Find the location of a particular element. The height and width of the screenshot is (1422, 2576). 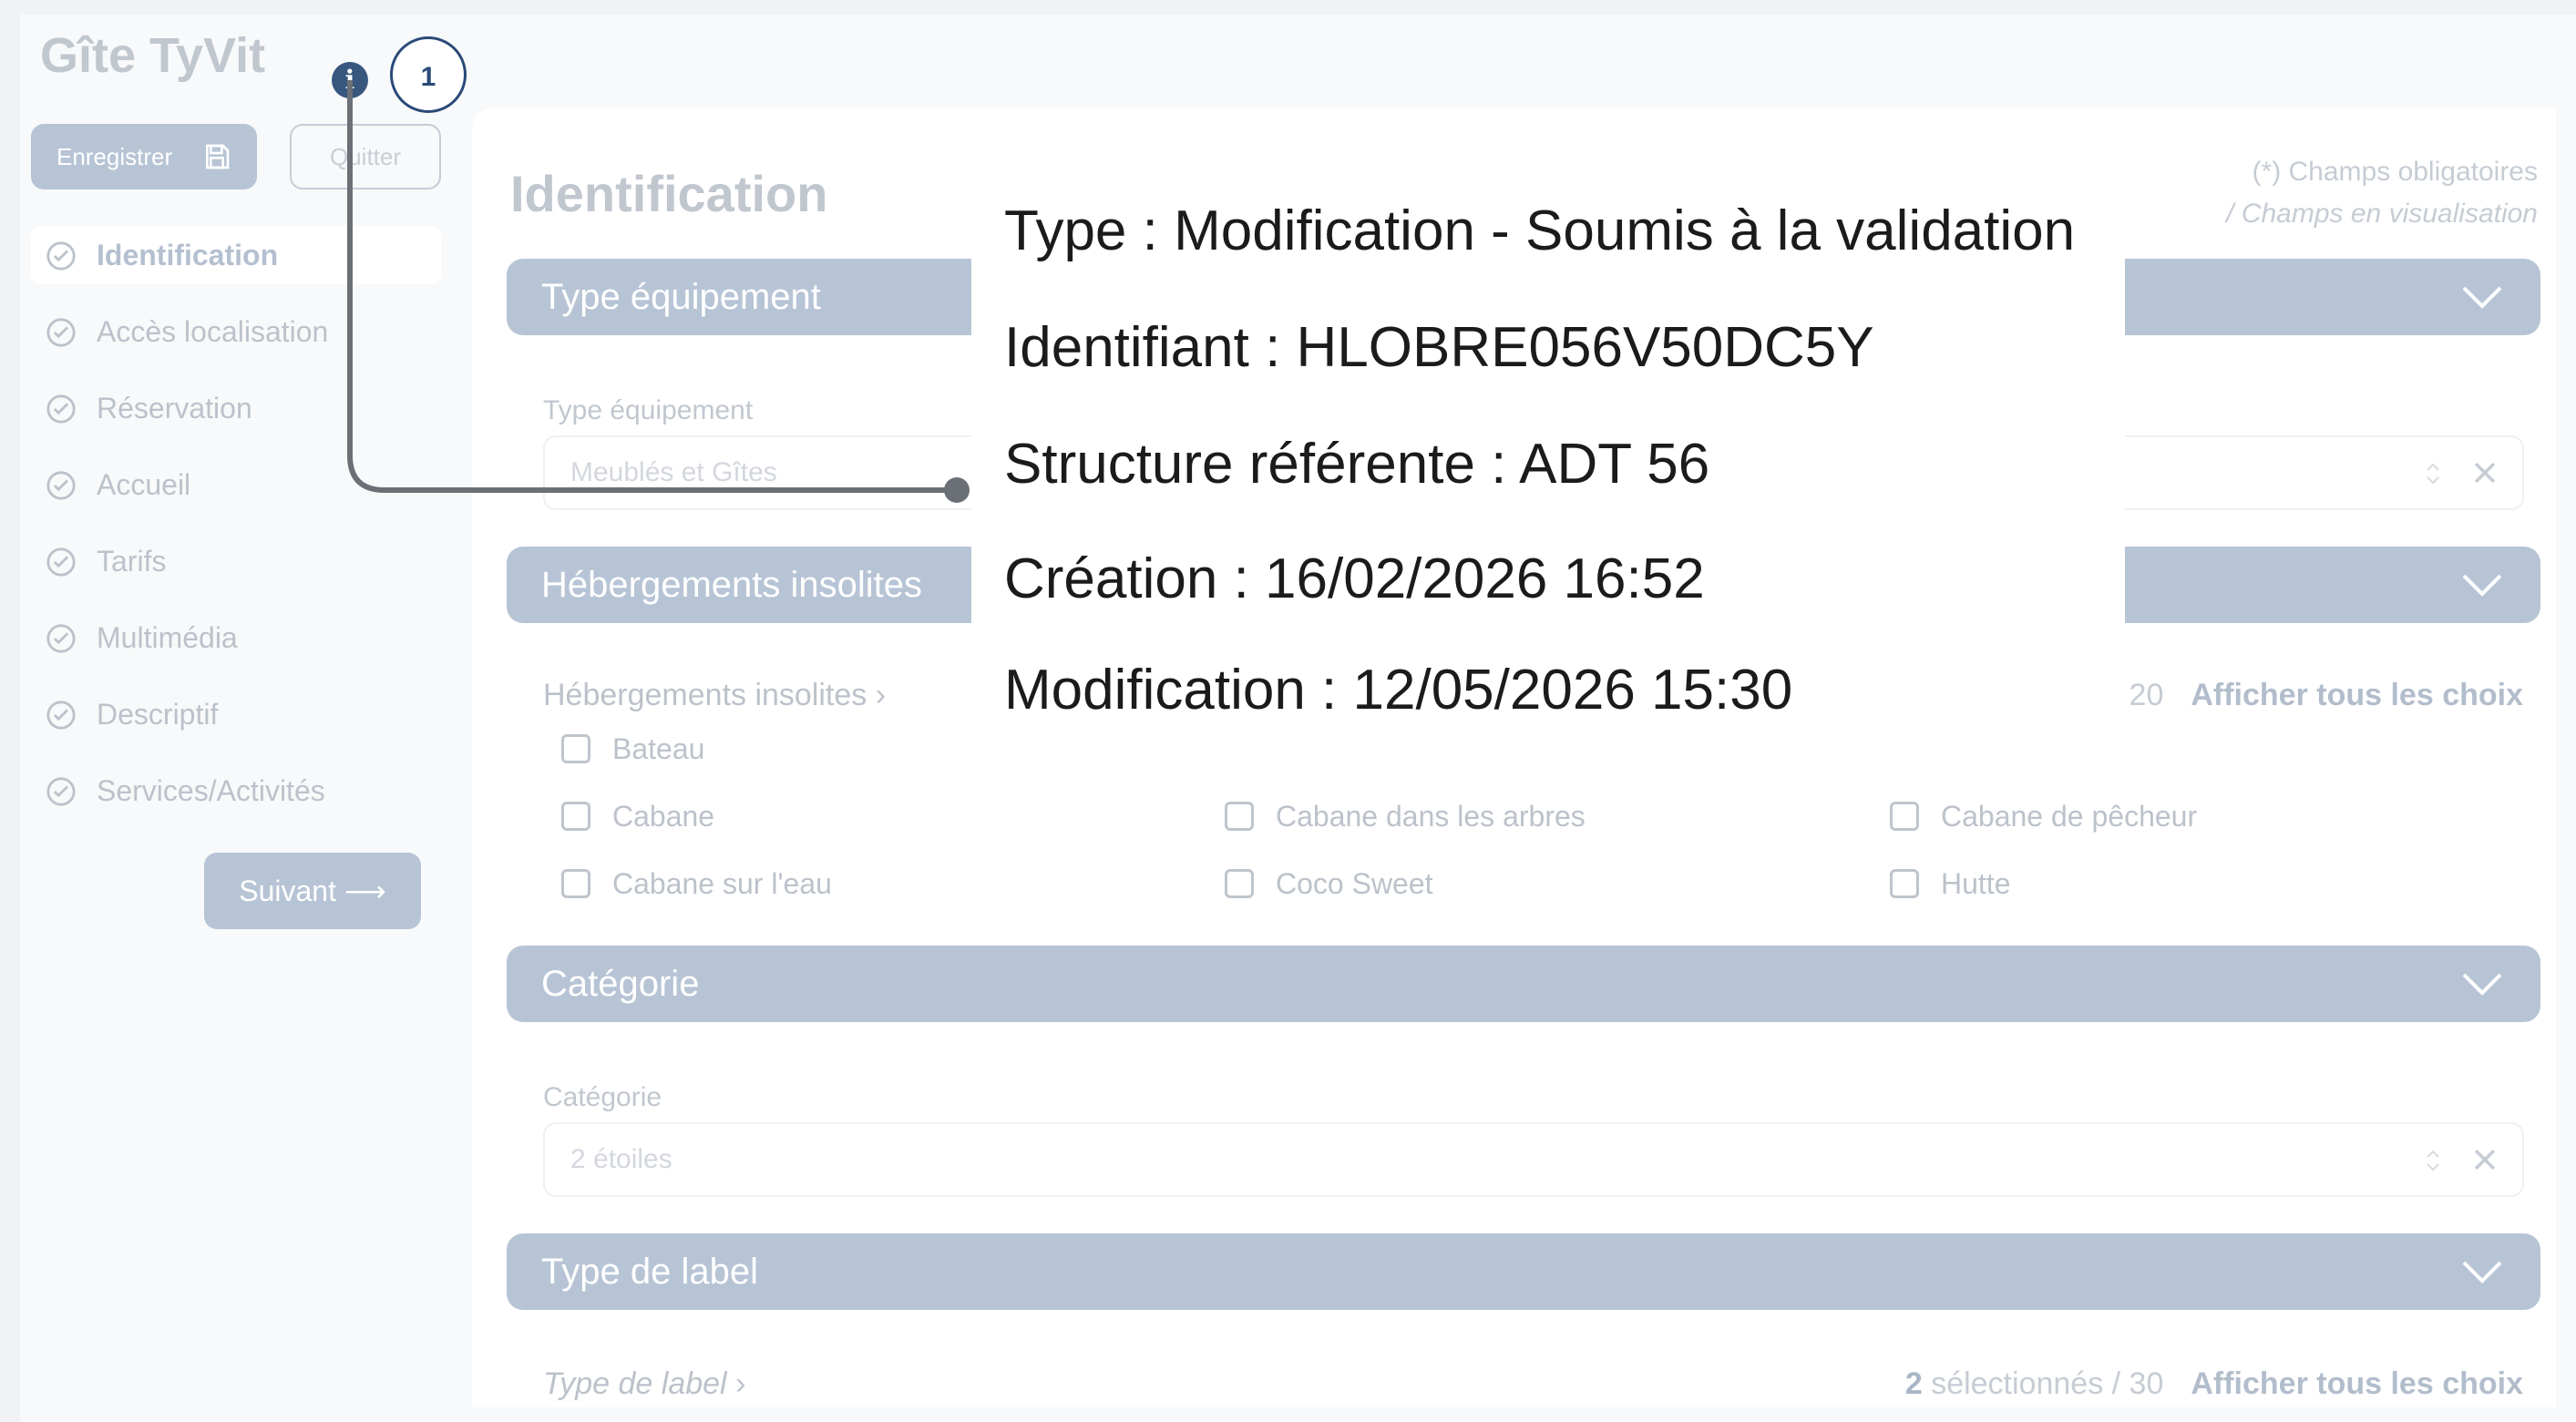

categorie-select: 2 étoiles is located at coordinates (1533, 1159).